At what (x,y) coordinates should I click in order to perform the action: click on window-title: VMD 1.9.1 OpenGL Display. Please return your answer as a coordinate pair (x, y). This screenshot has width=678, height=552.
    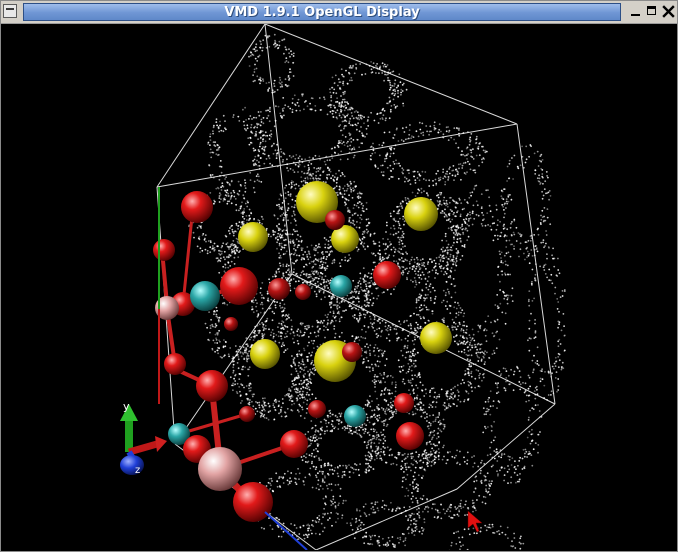
    Looking at the image, I should click on (322, 12).